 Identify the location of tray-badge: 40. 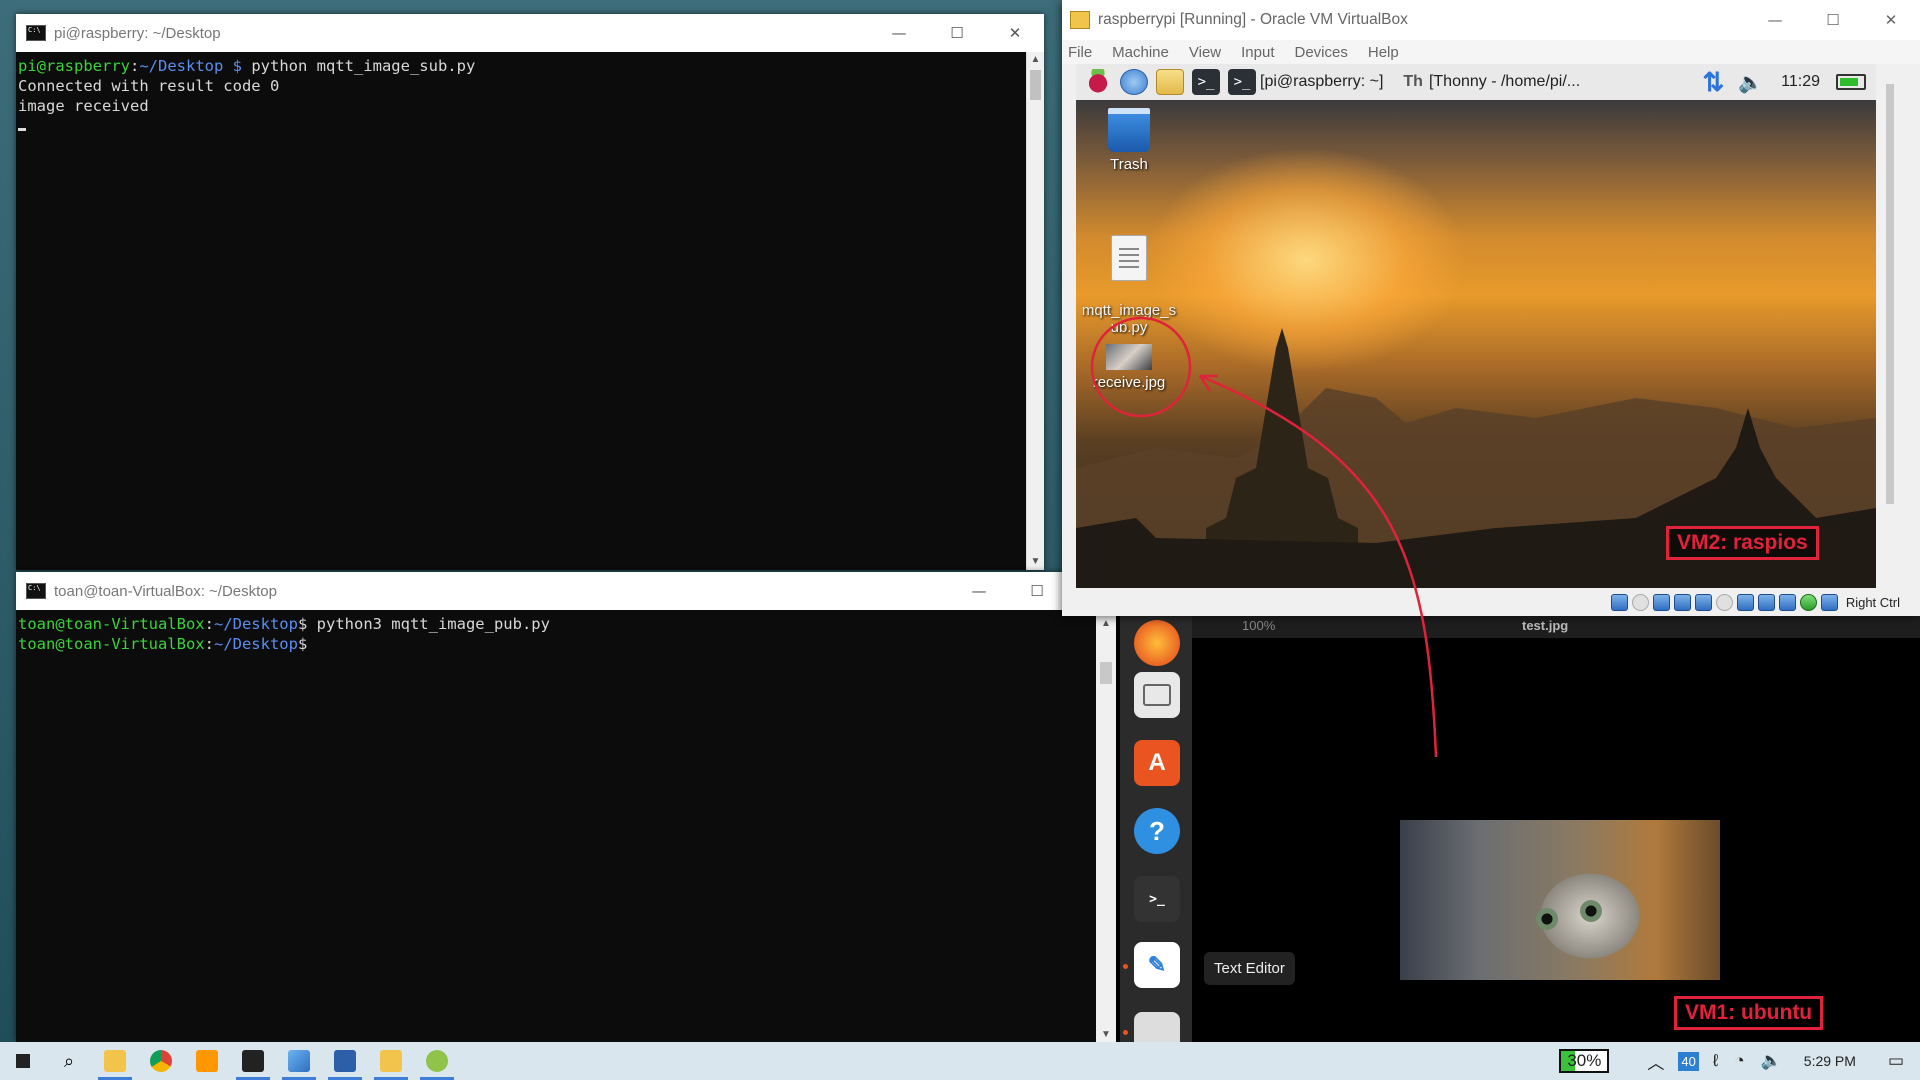
(1688, 1061).